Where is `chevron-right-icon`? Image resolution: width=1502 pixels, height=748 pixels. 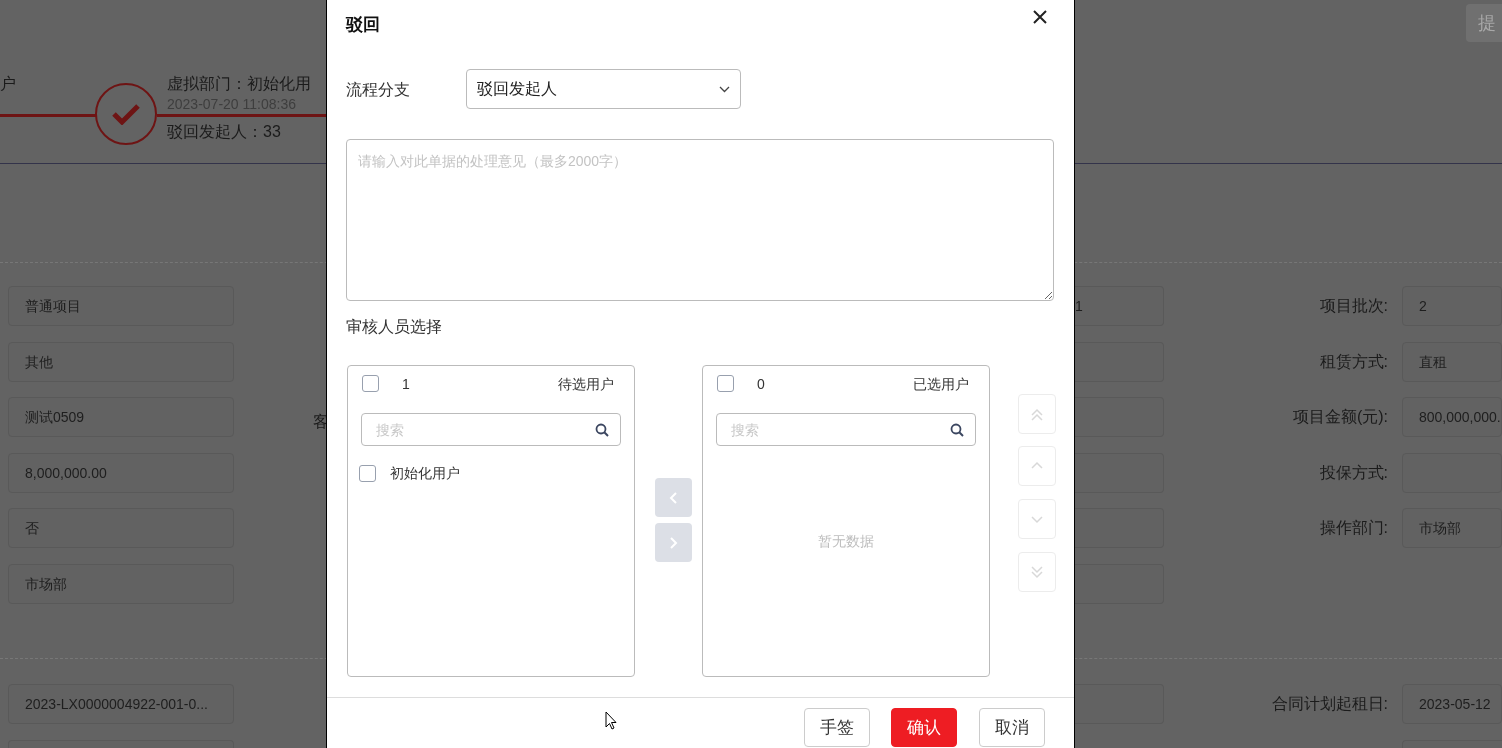 chevron-right-icon is located at coordinates (673, 542).